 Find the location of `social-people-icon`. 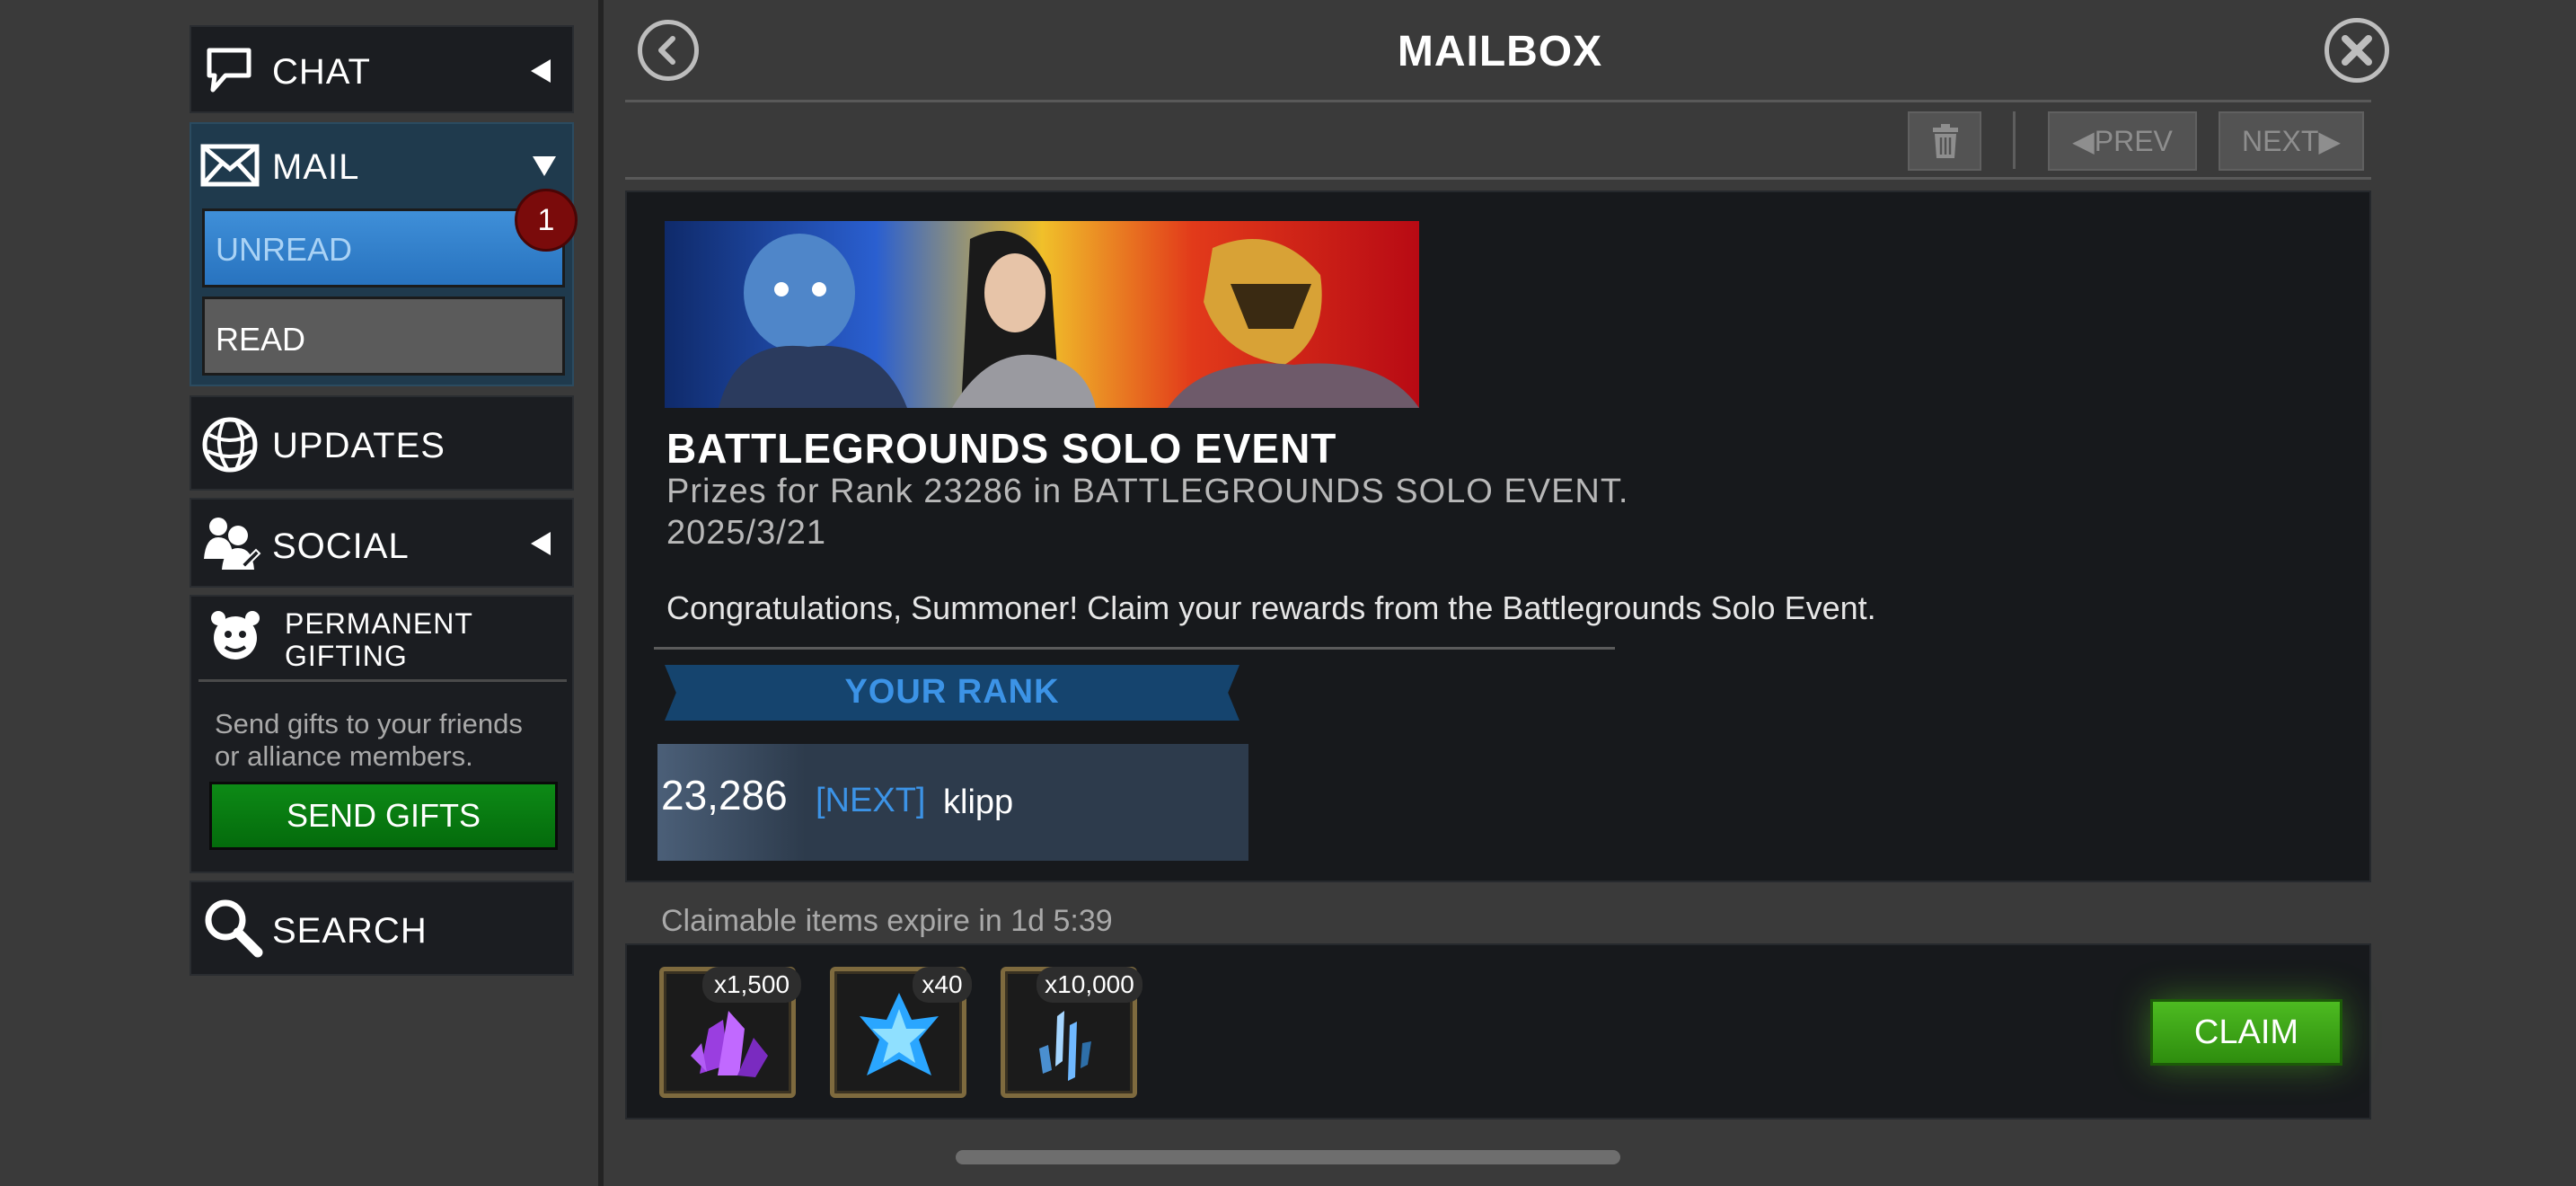

social-people-icon is located at coordinates (233, 544).